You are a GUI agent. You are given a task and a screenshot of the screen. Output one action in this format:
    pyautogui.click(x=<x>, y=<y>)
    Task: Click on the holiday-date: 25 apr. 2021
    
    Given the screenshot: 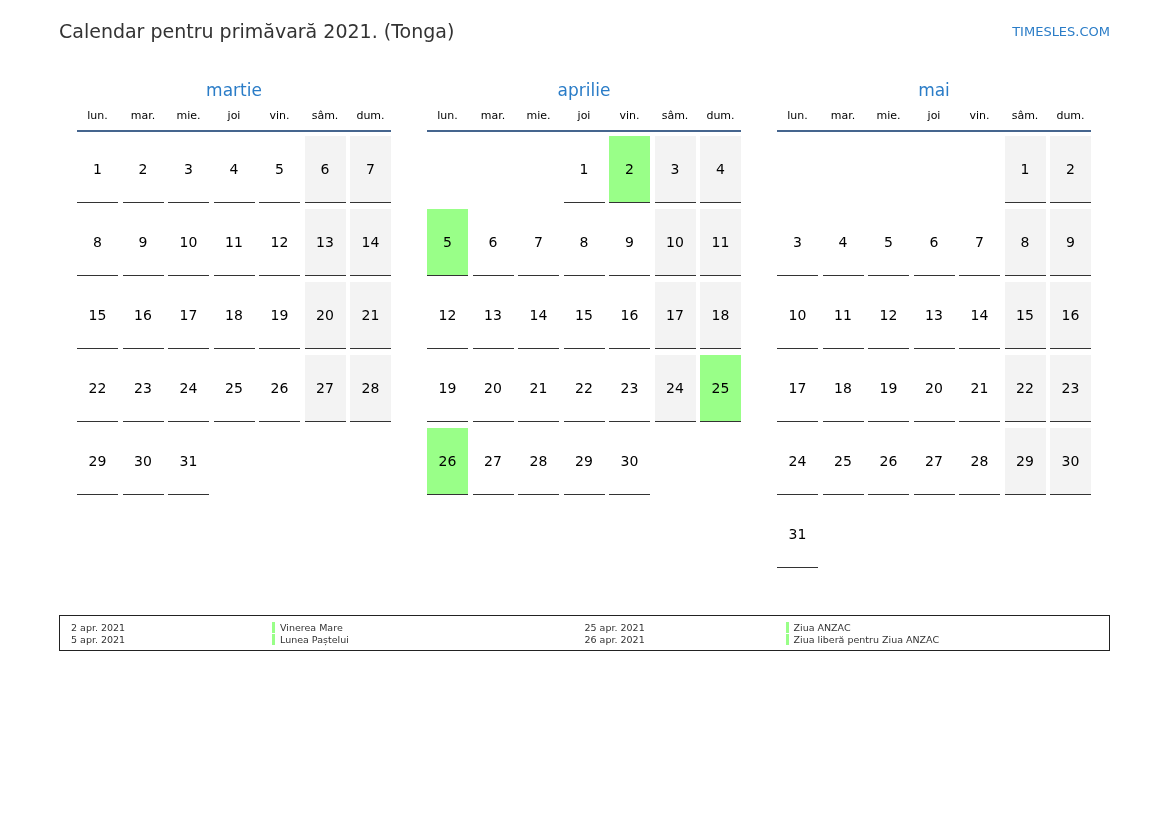 What is the action you would take?
    pyautogui.click(x=615, y=627)
    